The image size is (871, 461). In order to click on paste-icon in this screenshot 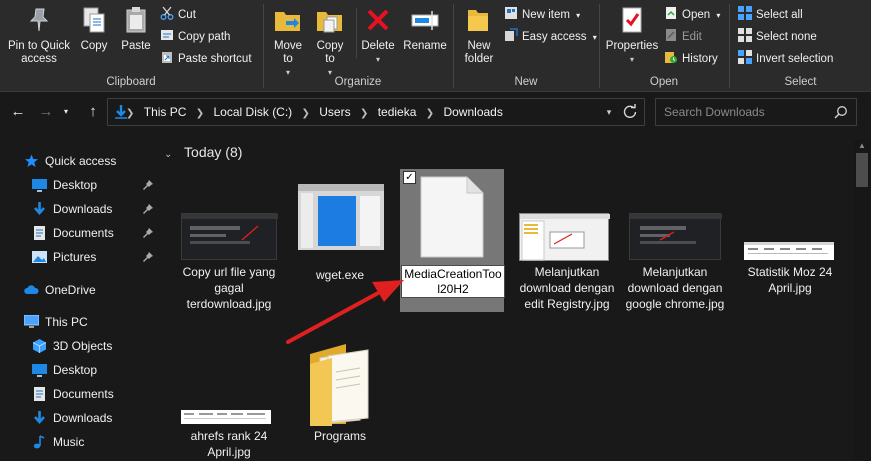, I will do `click(136, 20)`.